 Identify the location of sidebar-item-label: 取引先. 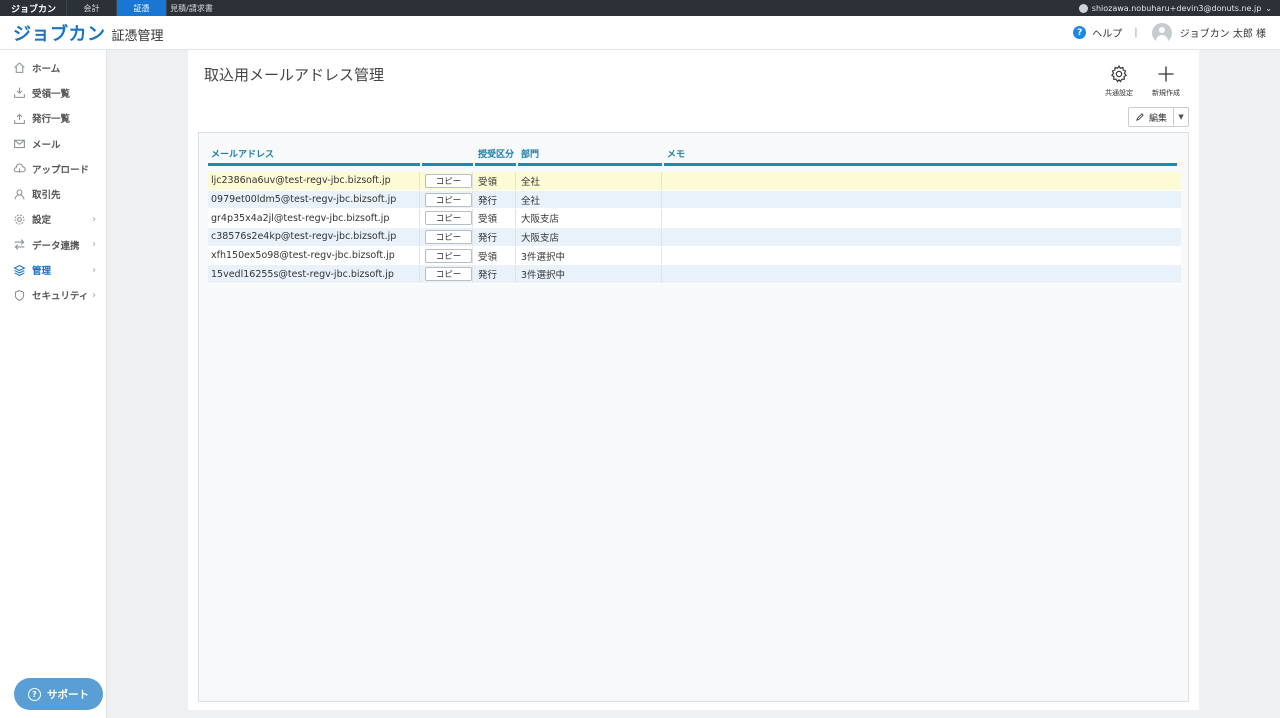
(46, 196).